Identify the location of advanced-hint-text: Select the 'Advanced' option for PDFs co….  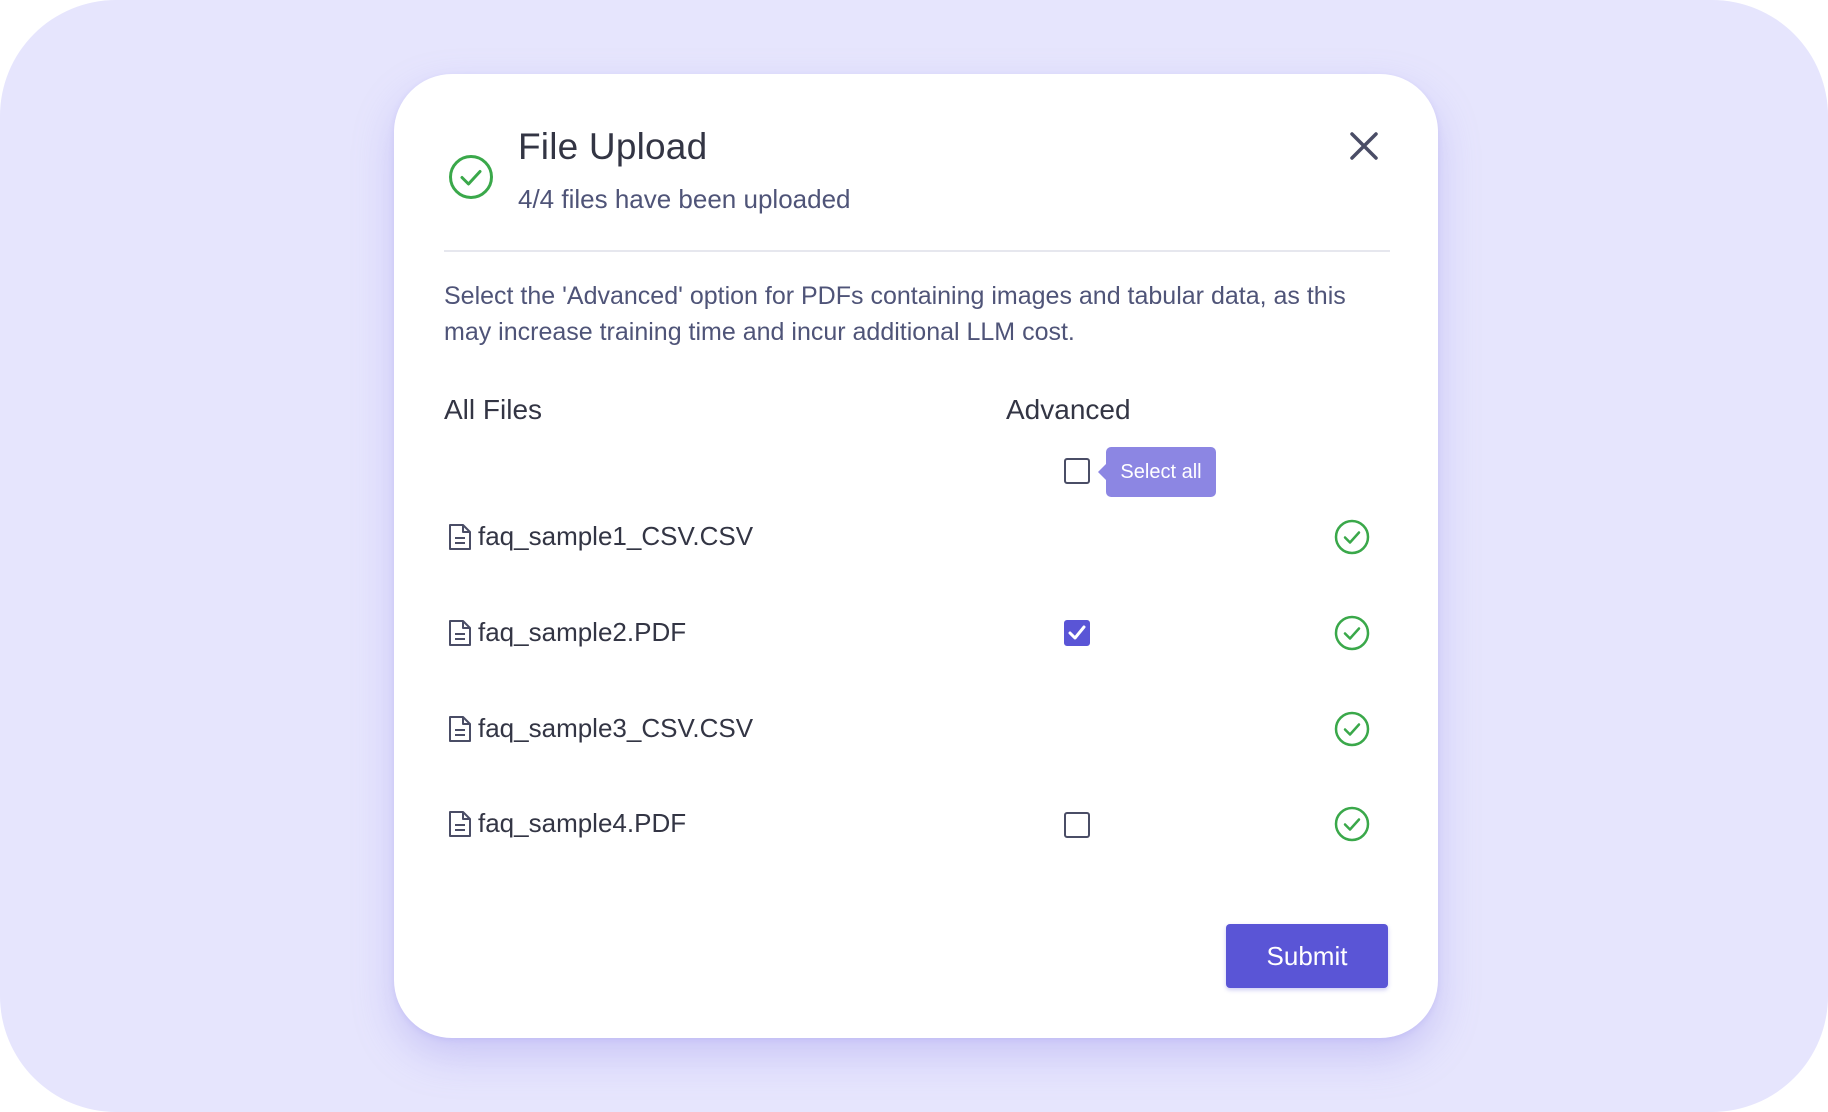
(895, 314).